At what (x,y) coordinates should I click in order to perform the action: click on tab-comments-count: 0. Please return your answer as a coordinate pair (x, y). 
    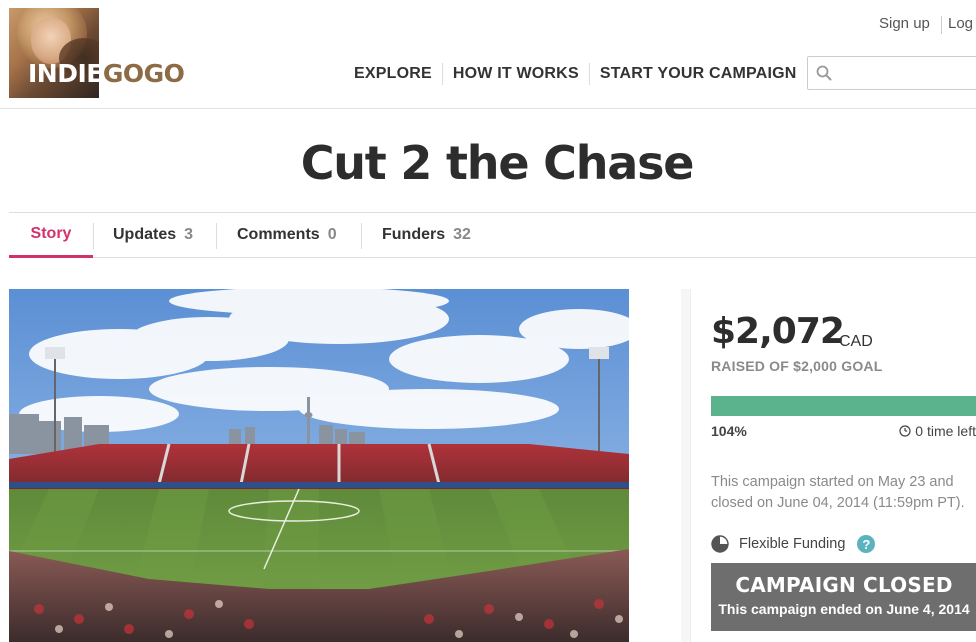
    Looking at the image, I should click on (332, 234).